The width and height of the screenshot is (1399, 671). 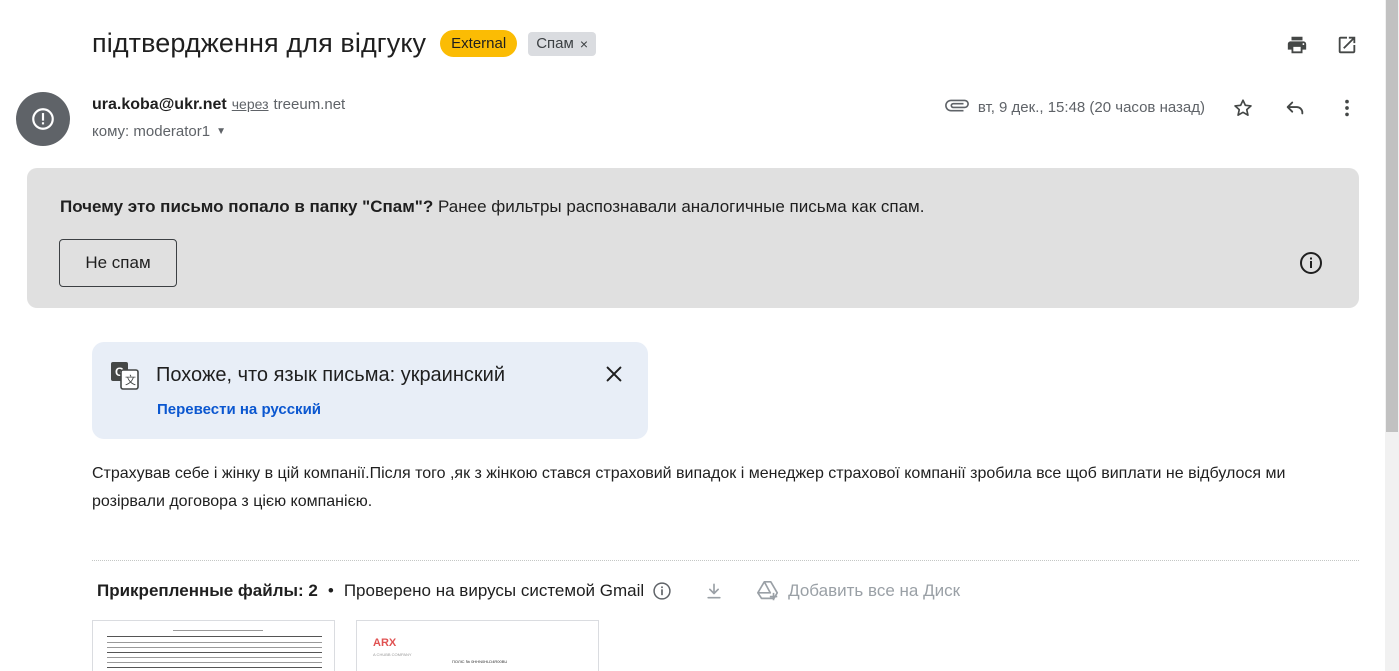 What do you see at coordinates (309, 104) in the screenshot?
I see `via-domain: treeum.net` at bounding box center [309, 104].